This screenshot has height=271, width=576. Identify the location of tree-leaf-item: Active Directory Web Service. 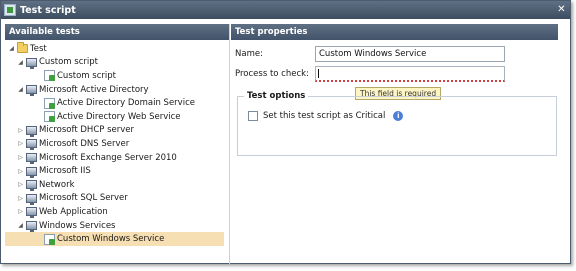
(117, 117).